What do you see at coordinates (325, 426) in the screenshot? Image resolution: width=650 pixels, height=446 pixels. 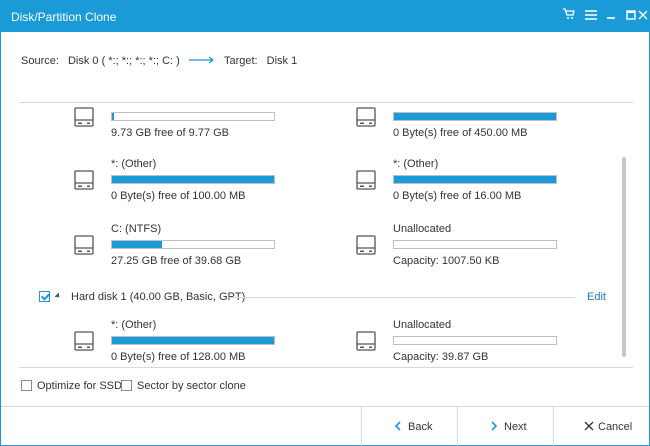 I see `footer-bar: Back Next Cancel` at bounding box center [325, 426].